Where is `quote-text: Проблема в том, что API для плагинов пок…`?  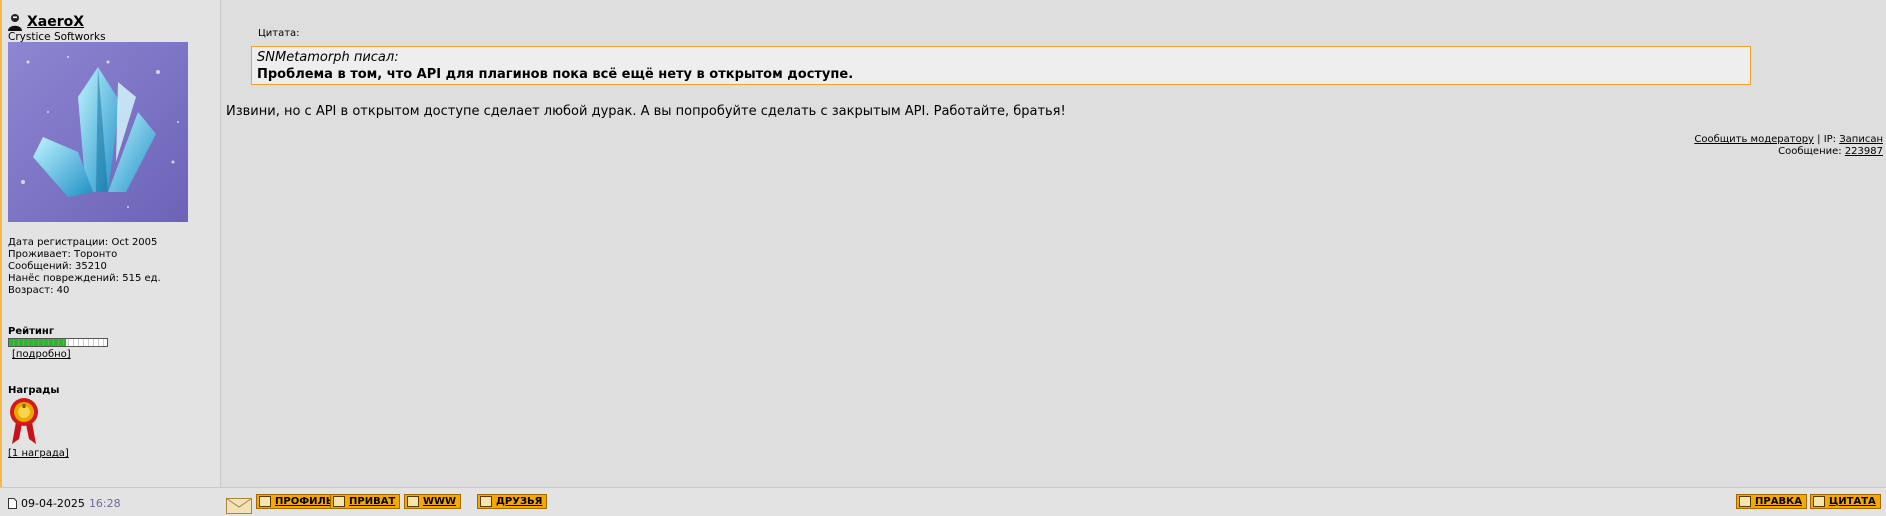
quote-text: Проблема в том, что API для плагинов пок… is located at coordinates (555, 74).